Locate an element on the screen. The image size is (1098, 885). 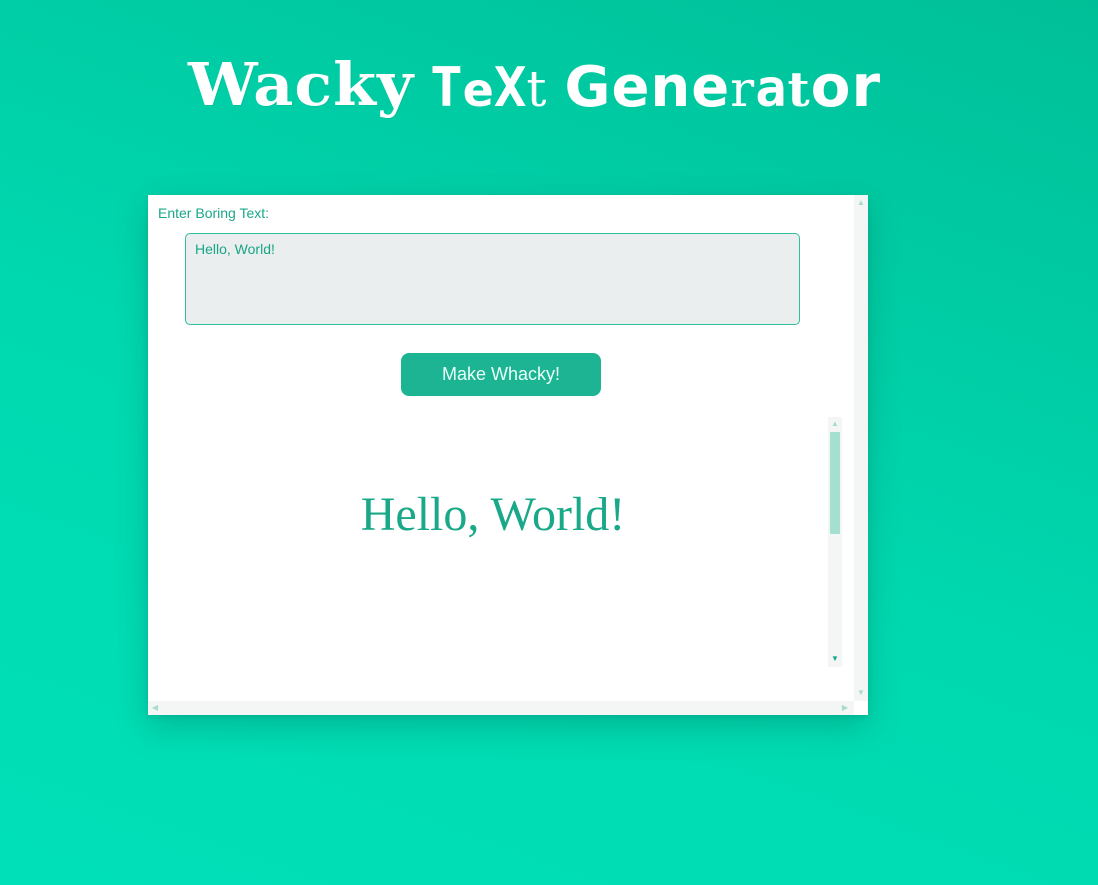
scroll-up-arrow-icon: ▲ is located at coordinates (835, 424).